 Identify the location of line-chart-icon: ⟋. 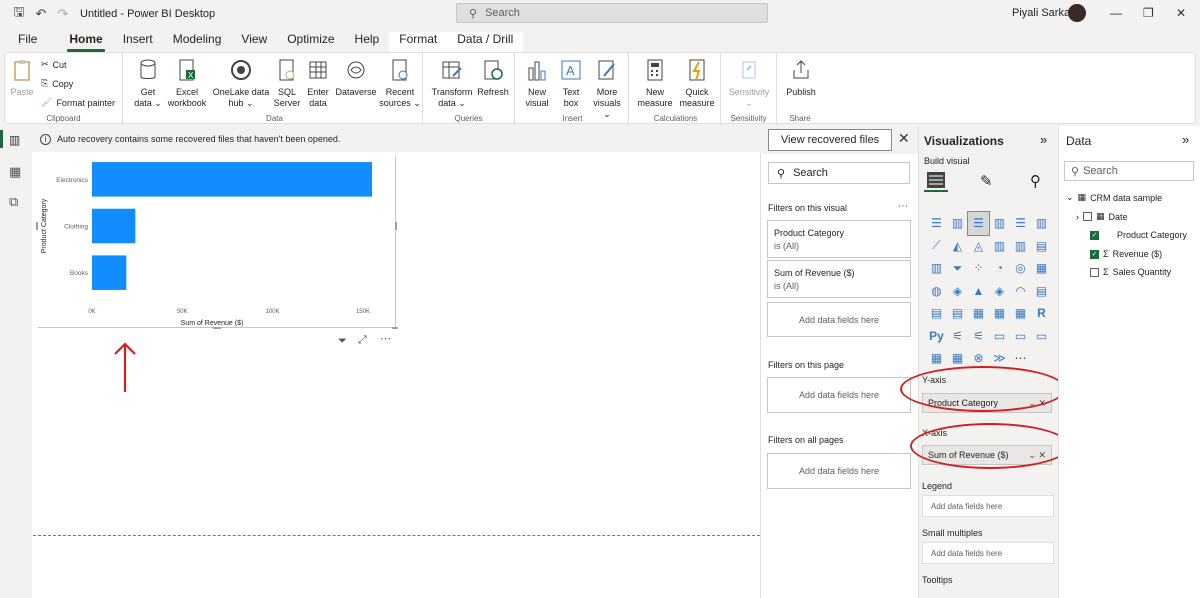
(936, 246).